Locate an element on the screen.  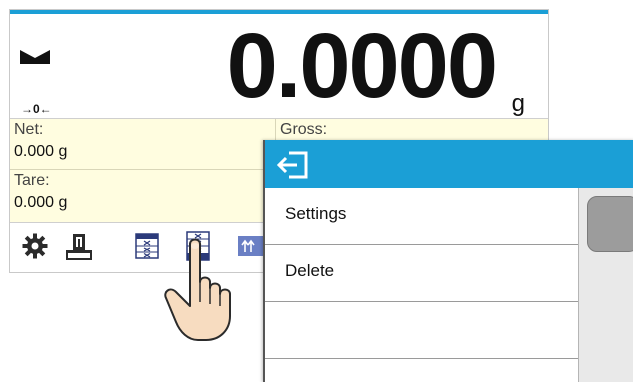
gross-label: Gross: is located at coordinates (304, 129).